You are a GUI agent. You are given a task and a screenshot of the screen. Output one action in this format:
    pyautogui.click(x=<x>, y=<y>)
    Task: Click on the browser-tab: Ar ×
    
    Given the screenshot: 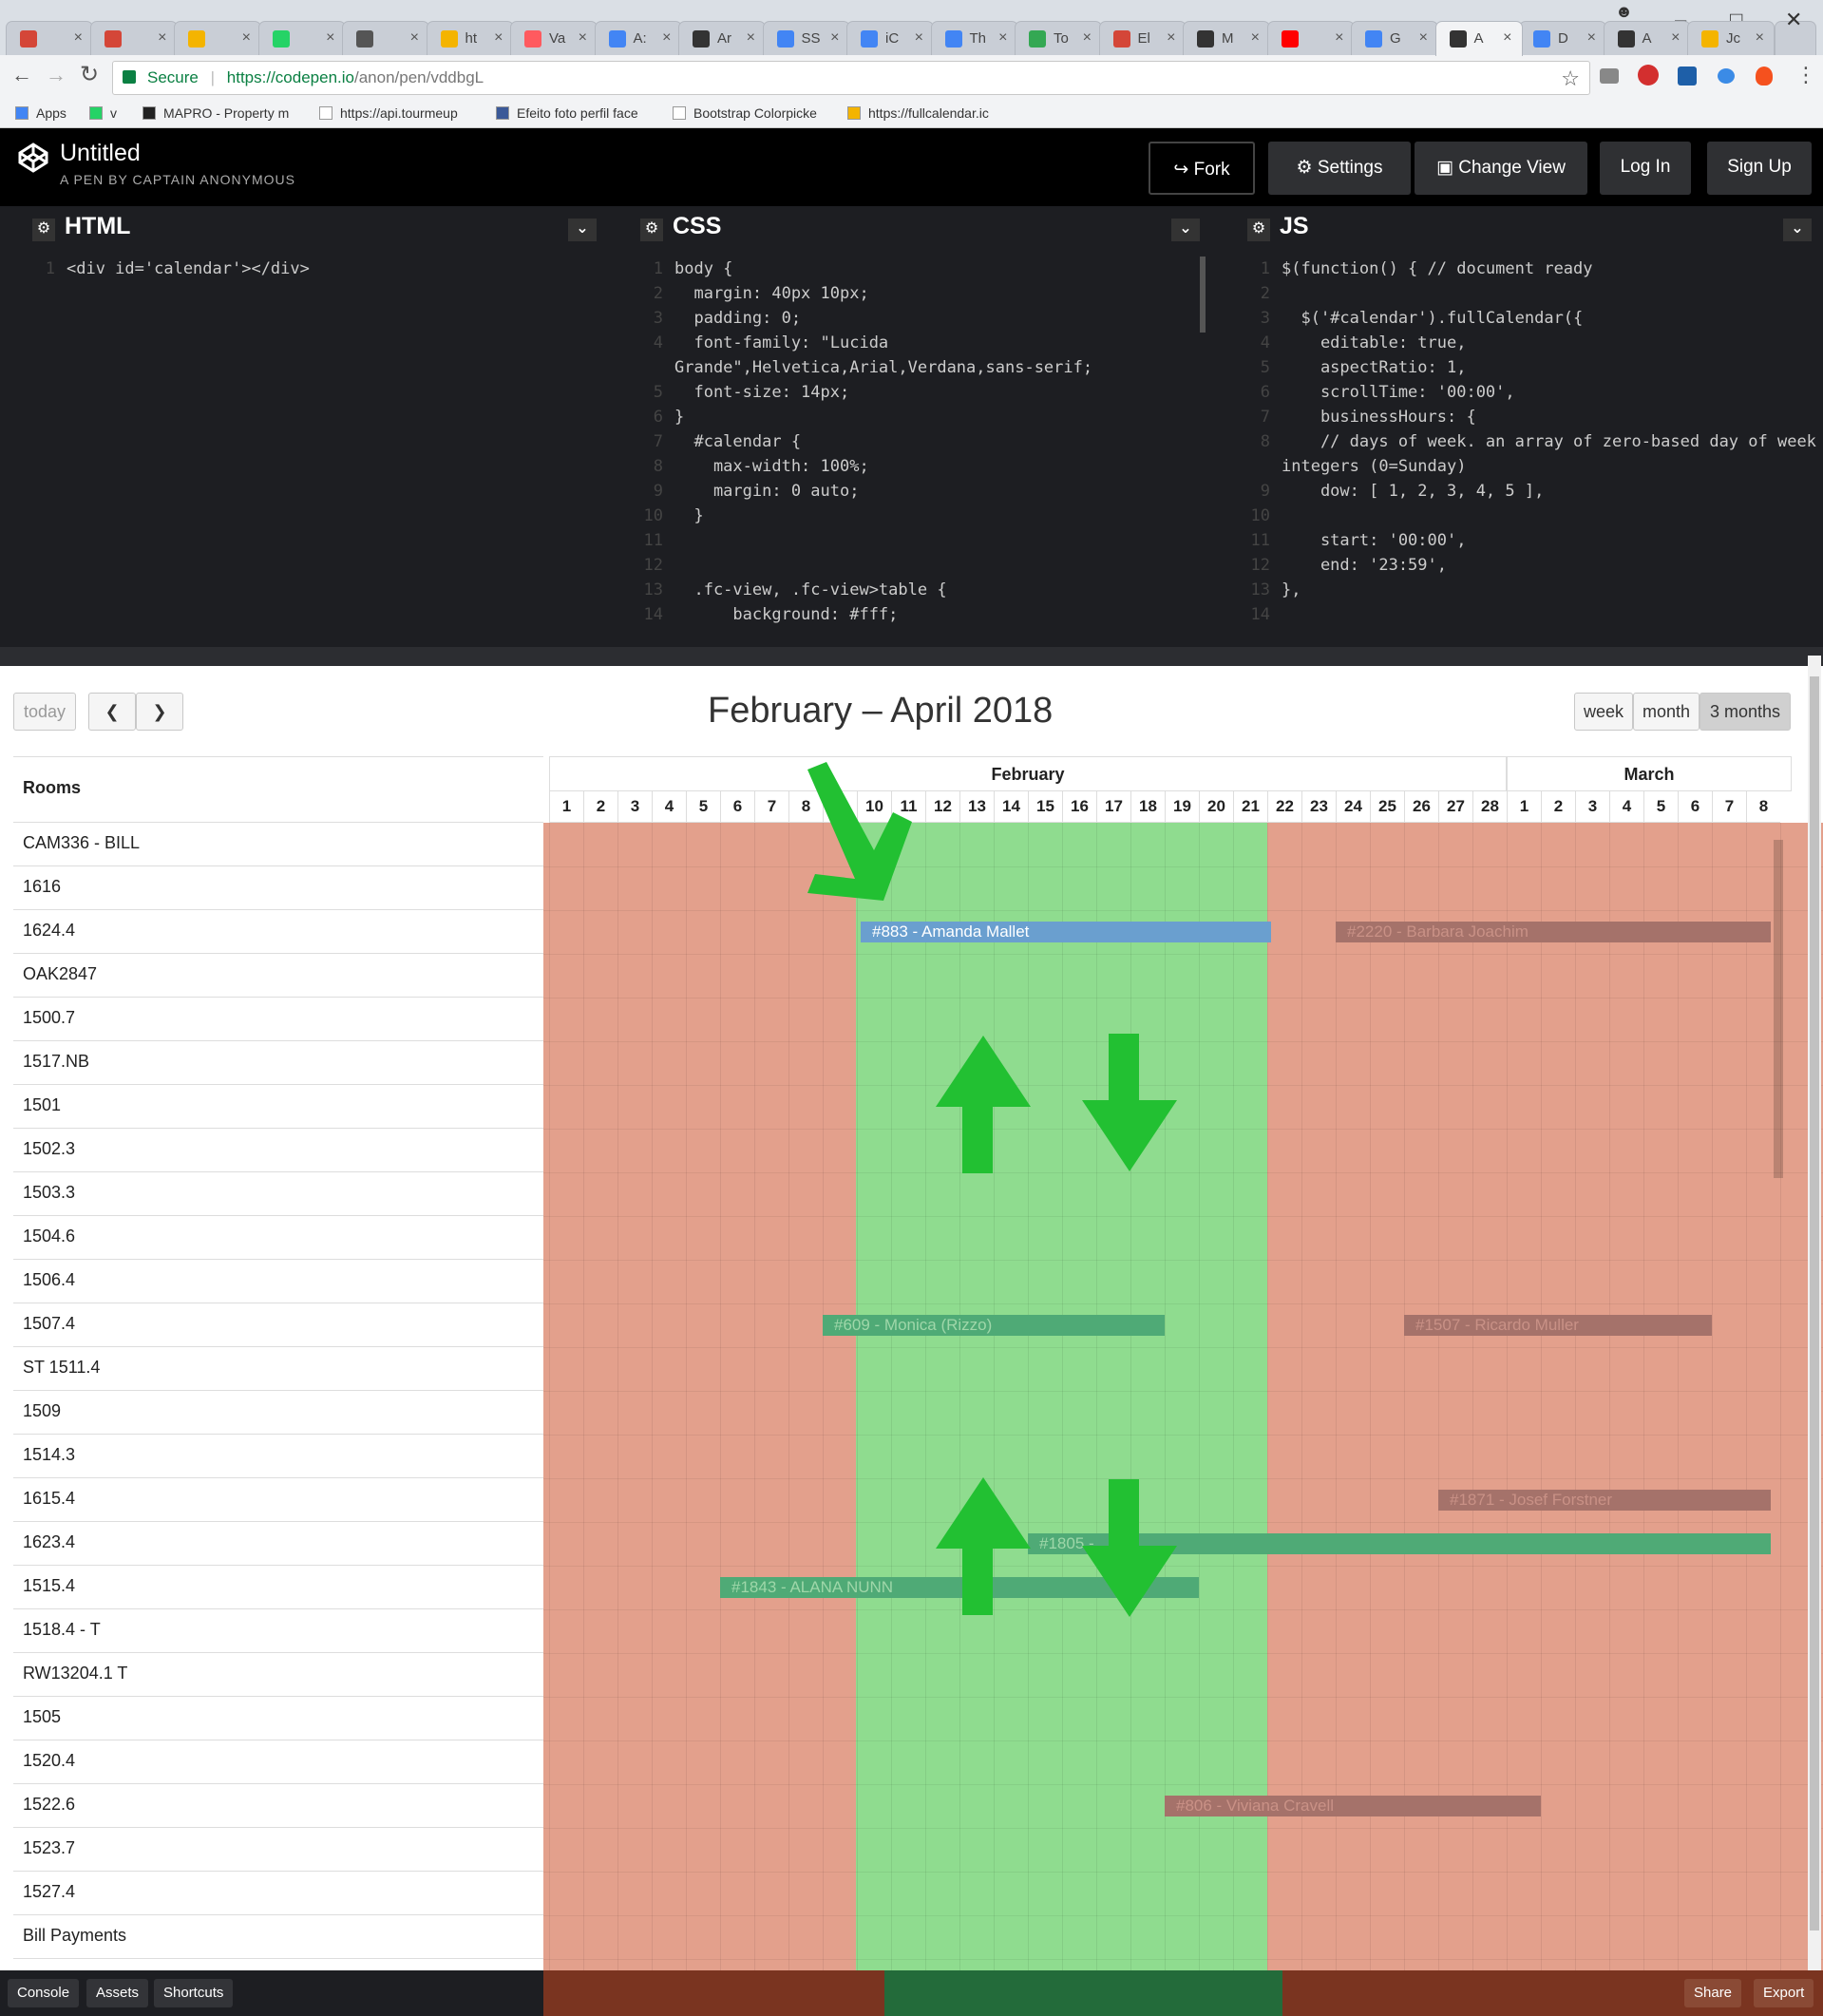 What is the action you would take?
    pyautogui.click(x=722, y=38)
    